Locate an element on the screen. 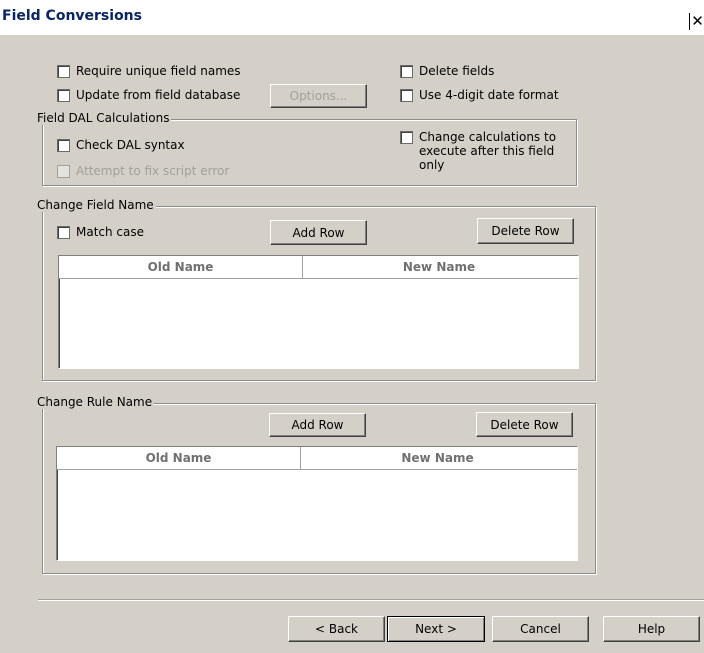 Image resolution: width=704 pixels, height=653 pixels. field-name-legend: Change Field Name is located at coordinates (95, 205).